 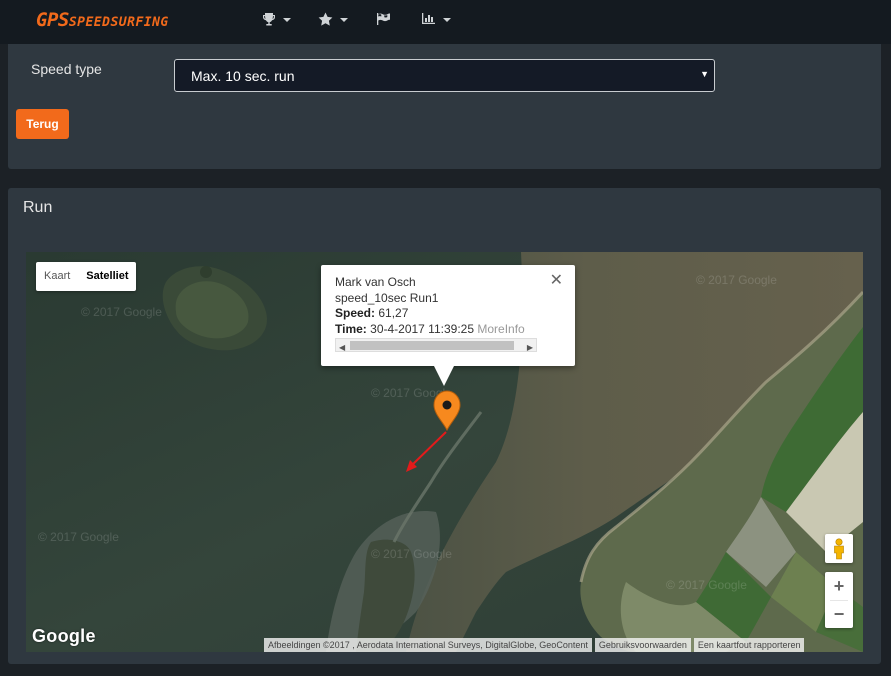 What do you see at coordinates (52, 20) in the screenshot?
I see `brand-gps: GPS` at bounding box center [52, 20].